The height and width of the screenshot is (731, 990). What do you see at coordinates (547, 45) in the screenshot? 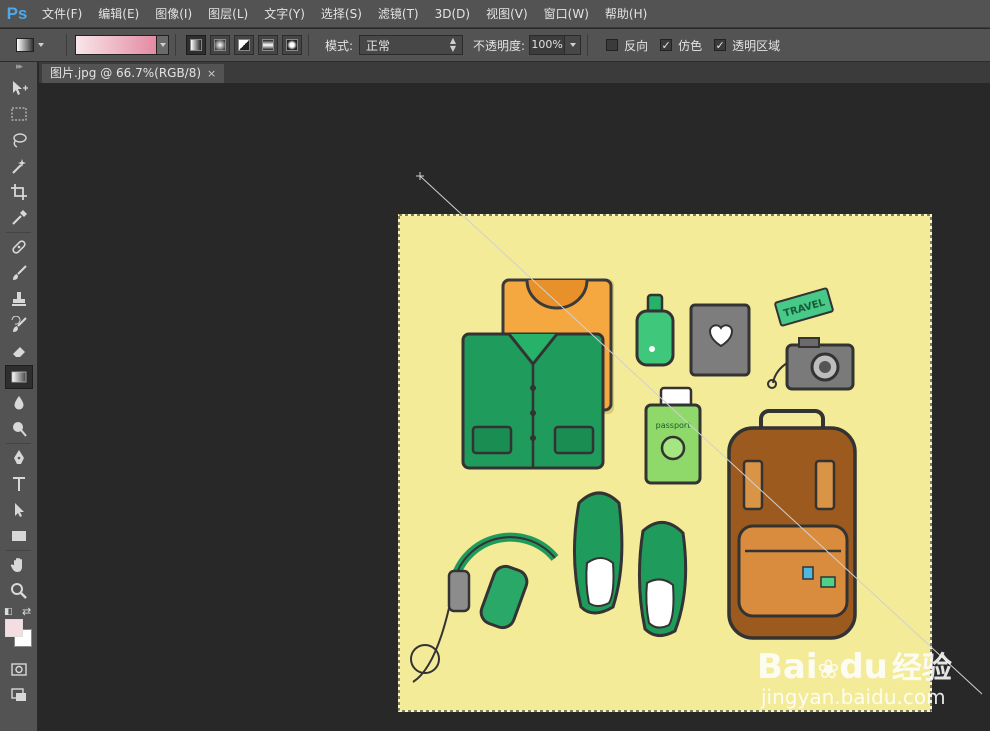
I see `opacity-input: 100%` at bounding box center [547, 45].